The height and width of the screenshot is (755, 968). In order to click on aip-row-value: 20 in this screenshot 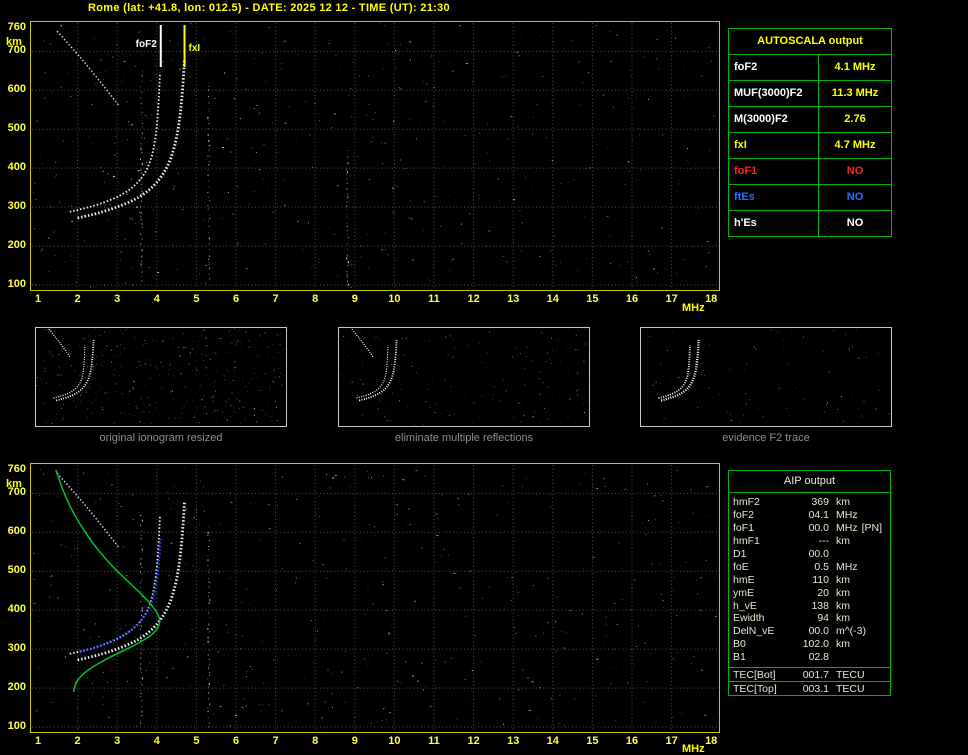, I will do `click(823, 592)`.